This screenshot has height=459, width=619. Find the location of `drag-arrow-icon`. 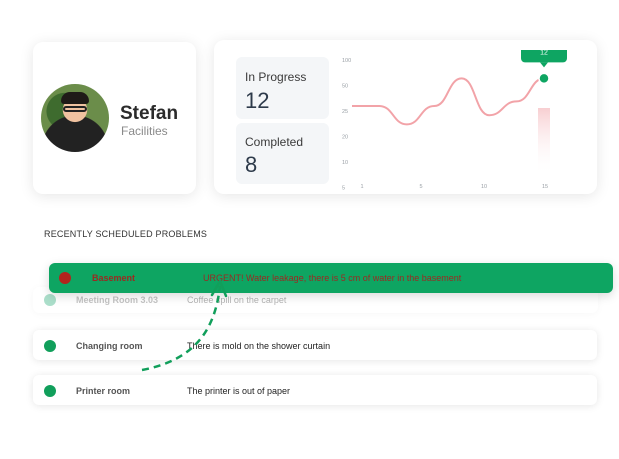

drag-arrow-icon is located at coordinates (184, 325).